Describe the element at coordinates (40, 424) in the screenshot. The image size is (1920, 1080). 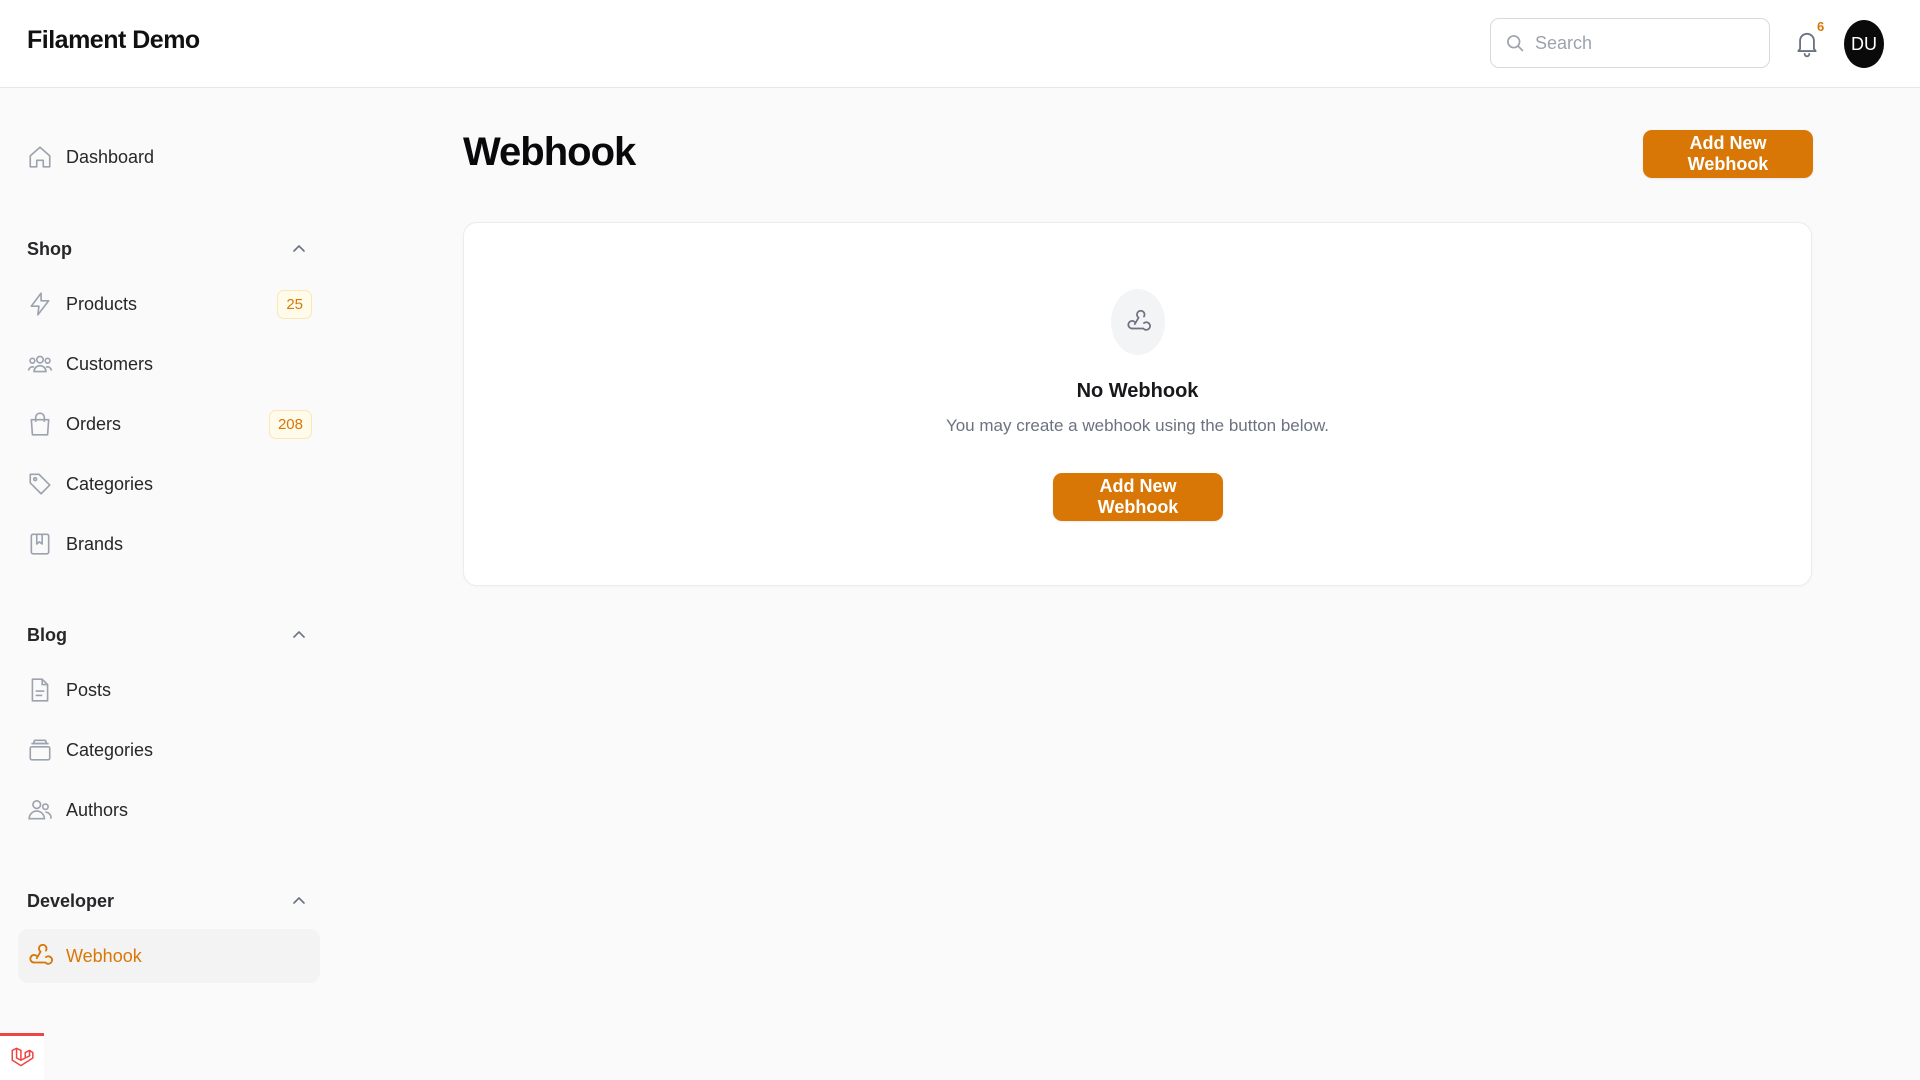
I see `shopping-bag-icon` at that location.